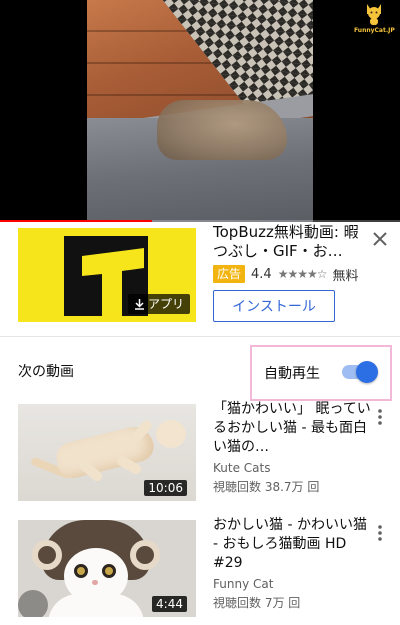 The height and width of the screenshot is (625, 400). I want to click on ad-badge: 広告, so click(229, 274).